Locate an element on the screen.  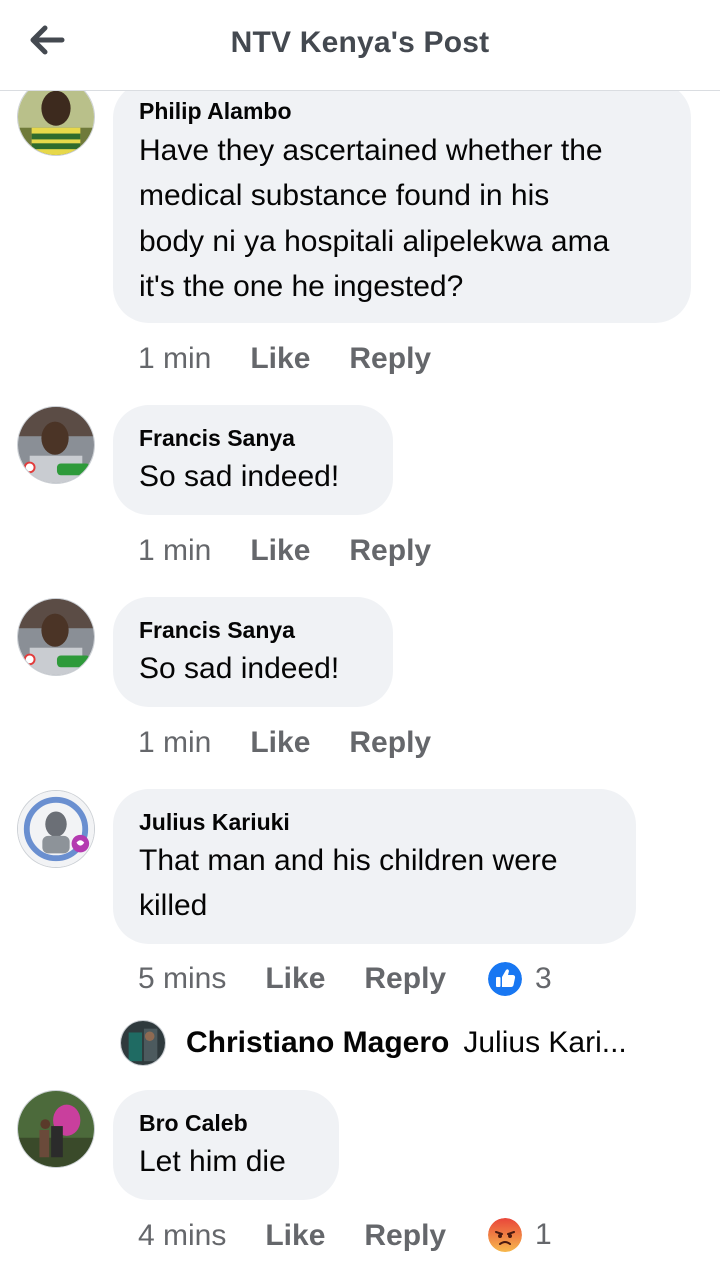
comment-author: Julius Kariuki is located at coordinates (214, 822).